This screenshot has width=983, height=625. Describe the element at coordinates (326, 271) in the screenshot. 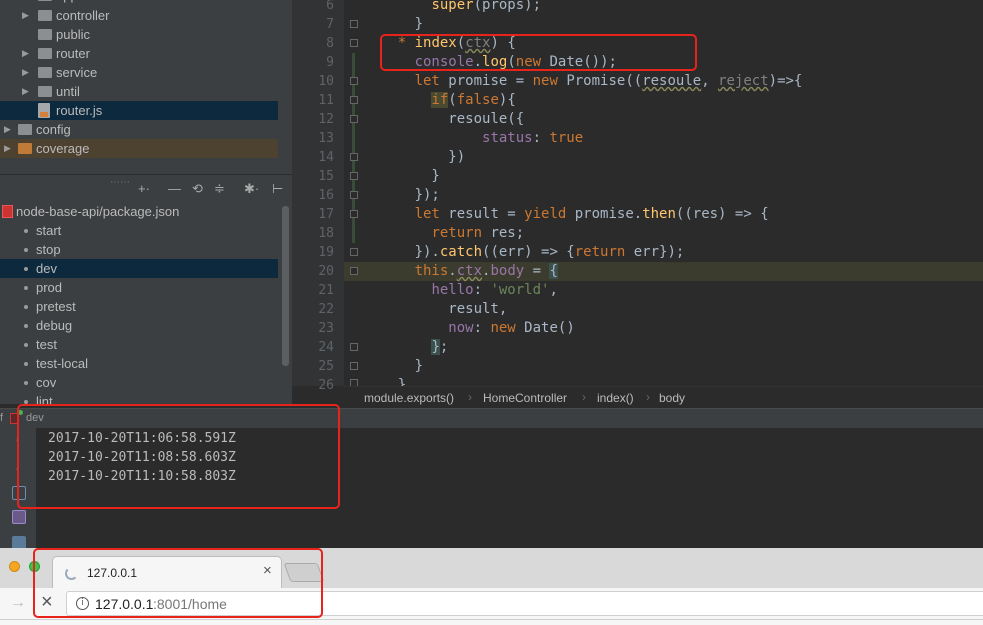

I see `line-number: 20` at that location.